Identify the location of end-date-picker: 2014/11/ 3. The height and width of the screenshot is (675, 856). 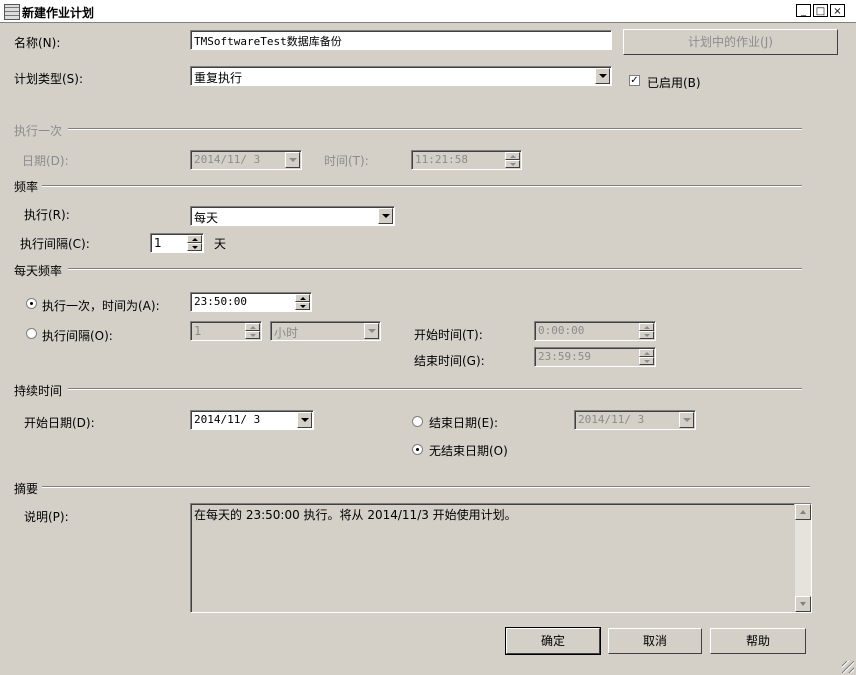
(635, 420).